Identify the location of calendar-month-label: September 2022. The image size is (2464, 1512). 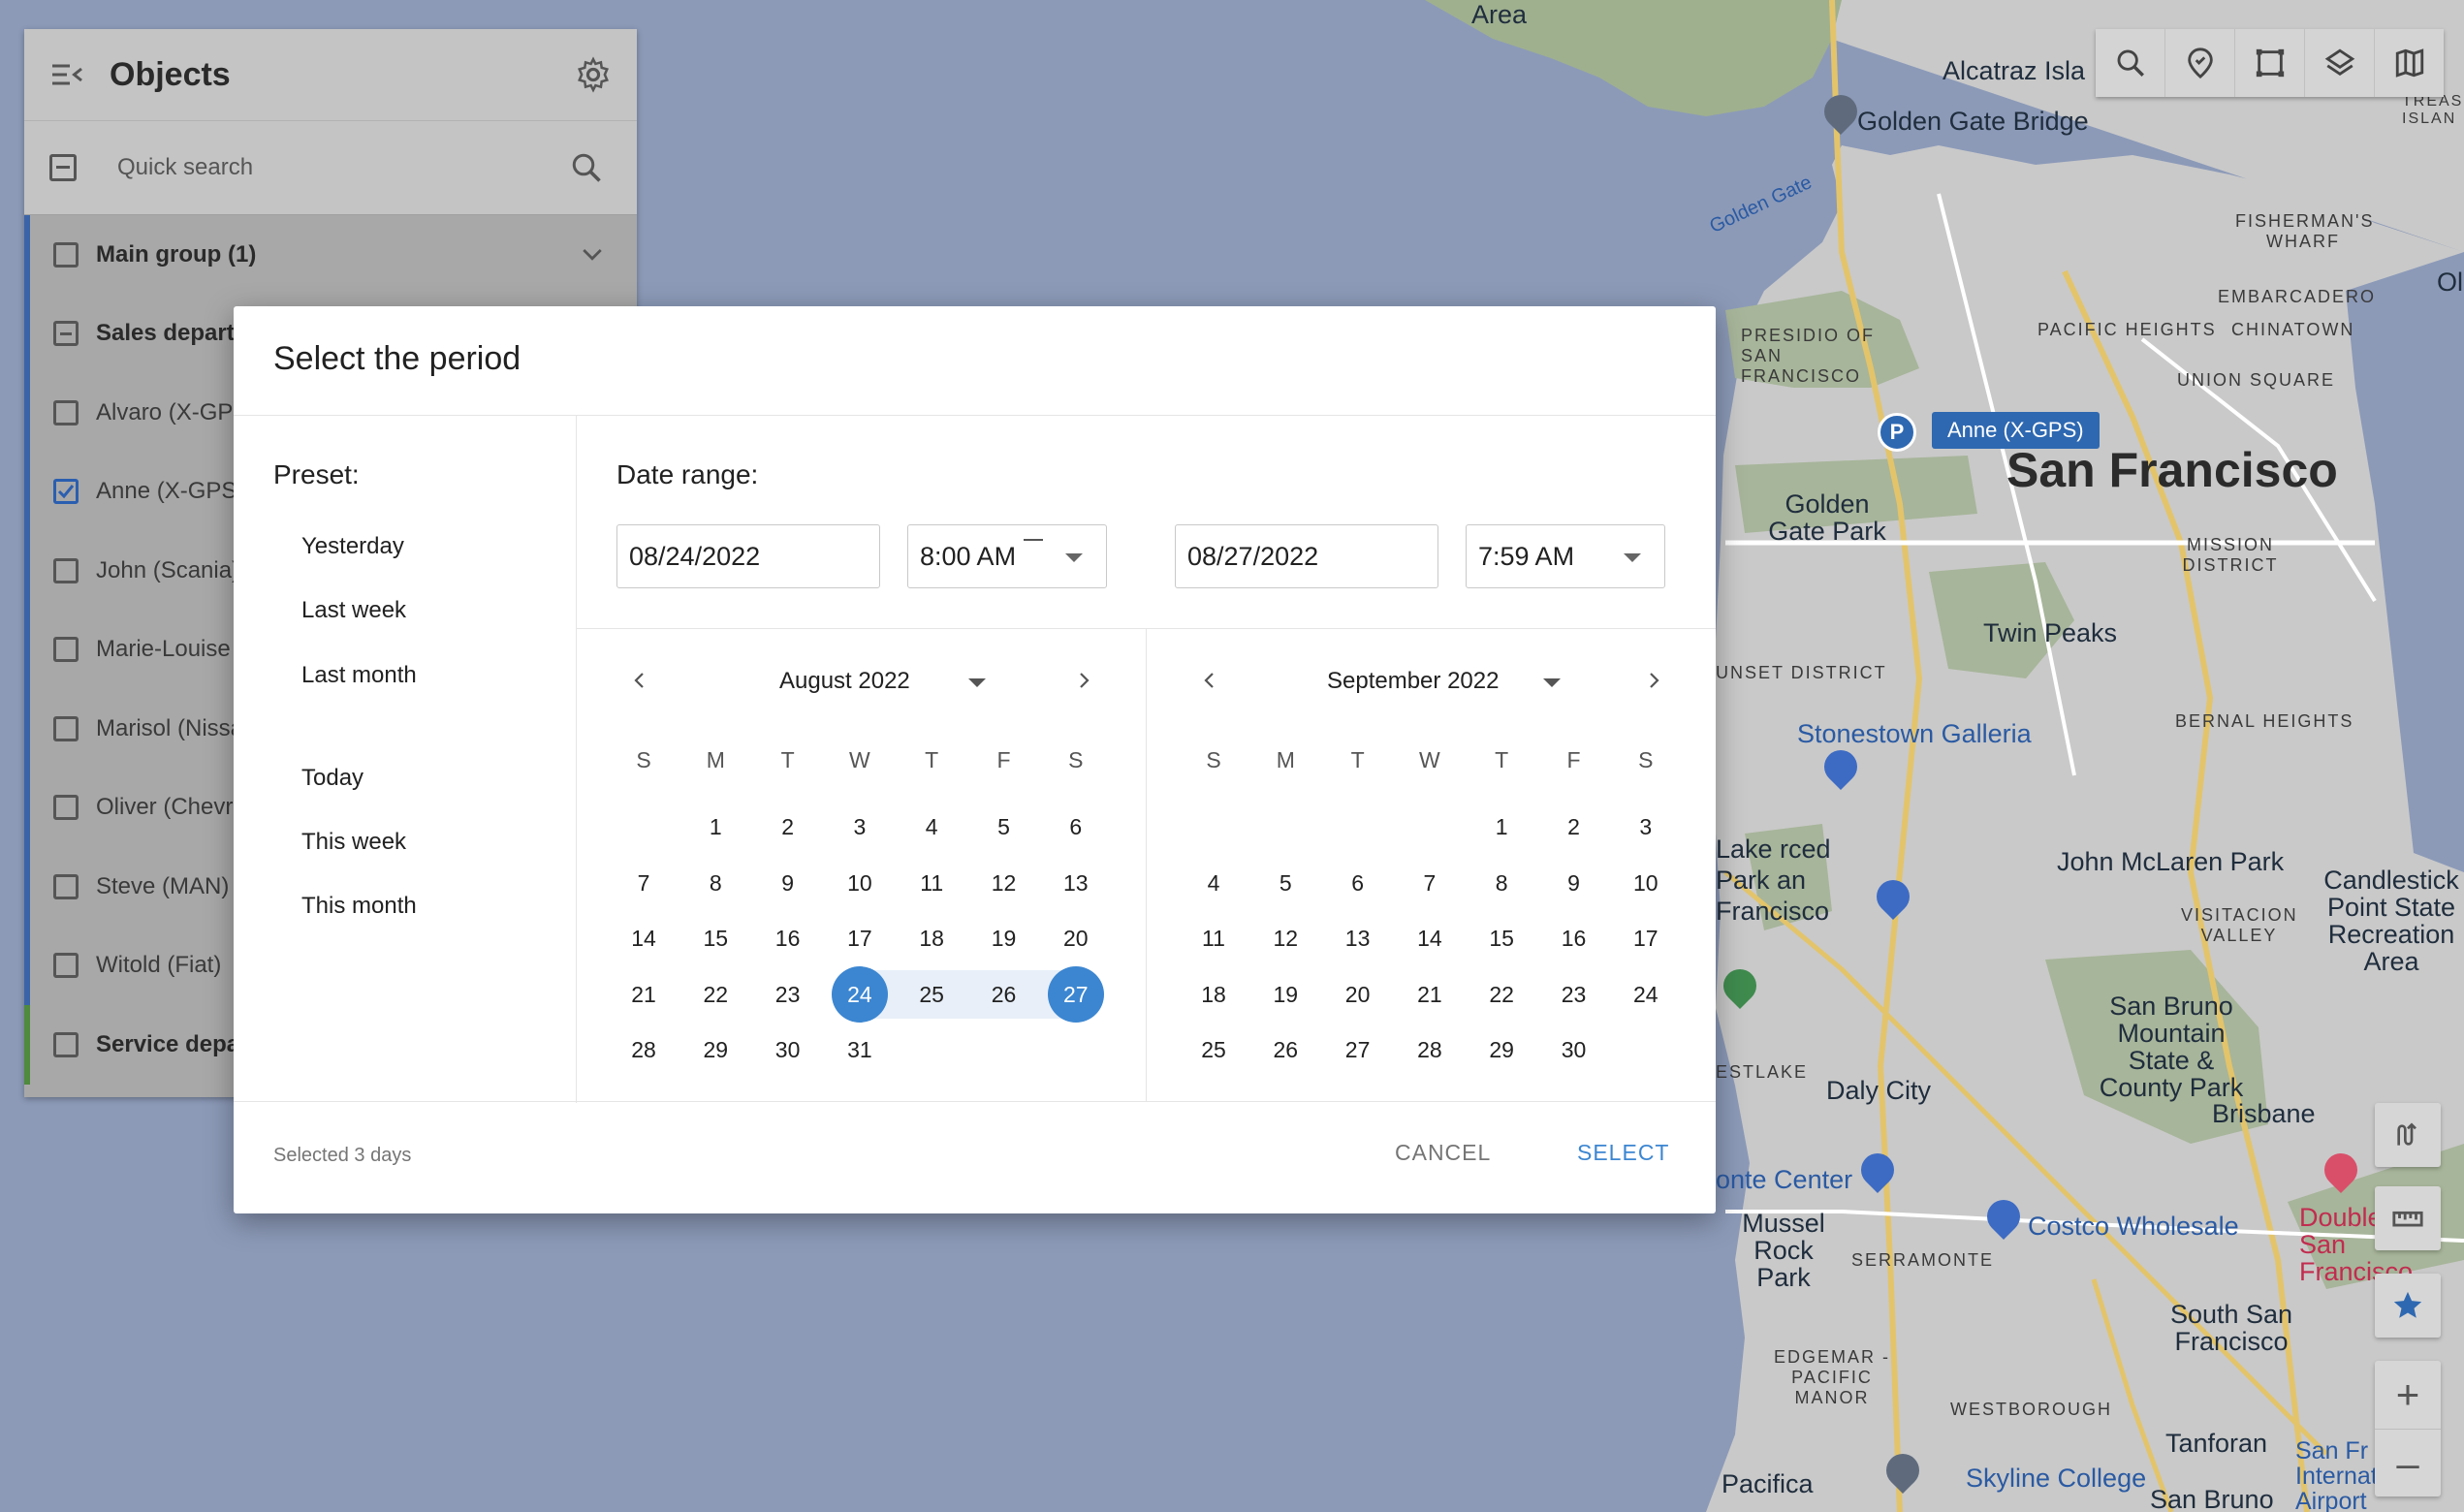
(1413, 682).